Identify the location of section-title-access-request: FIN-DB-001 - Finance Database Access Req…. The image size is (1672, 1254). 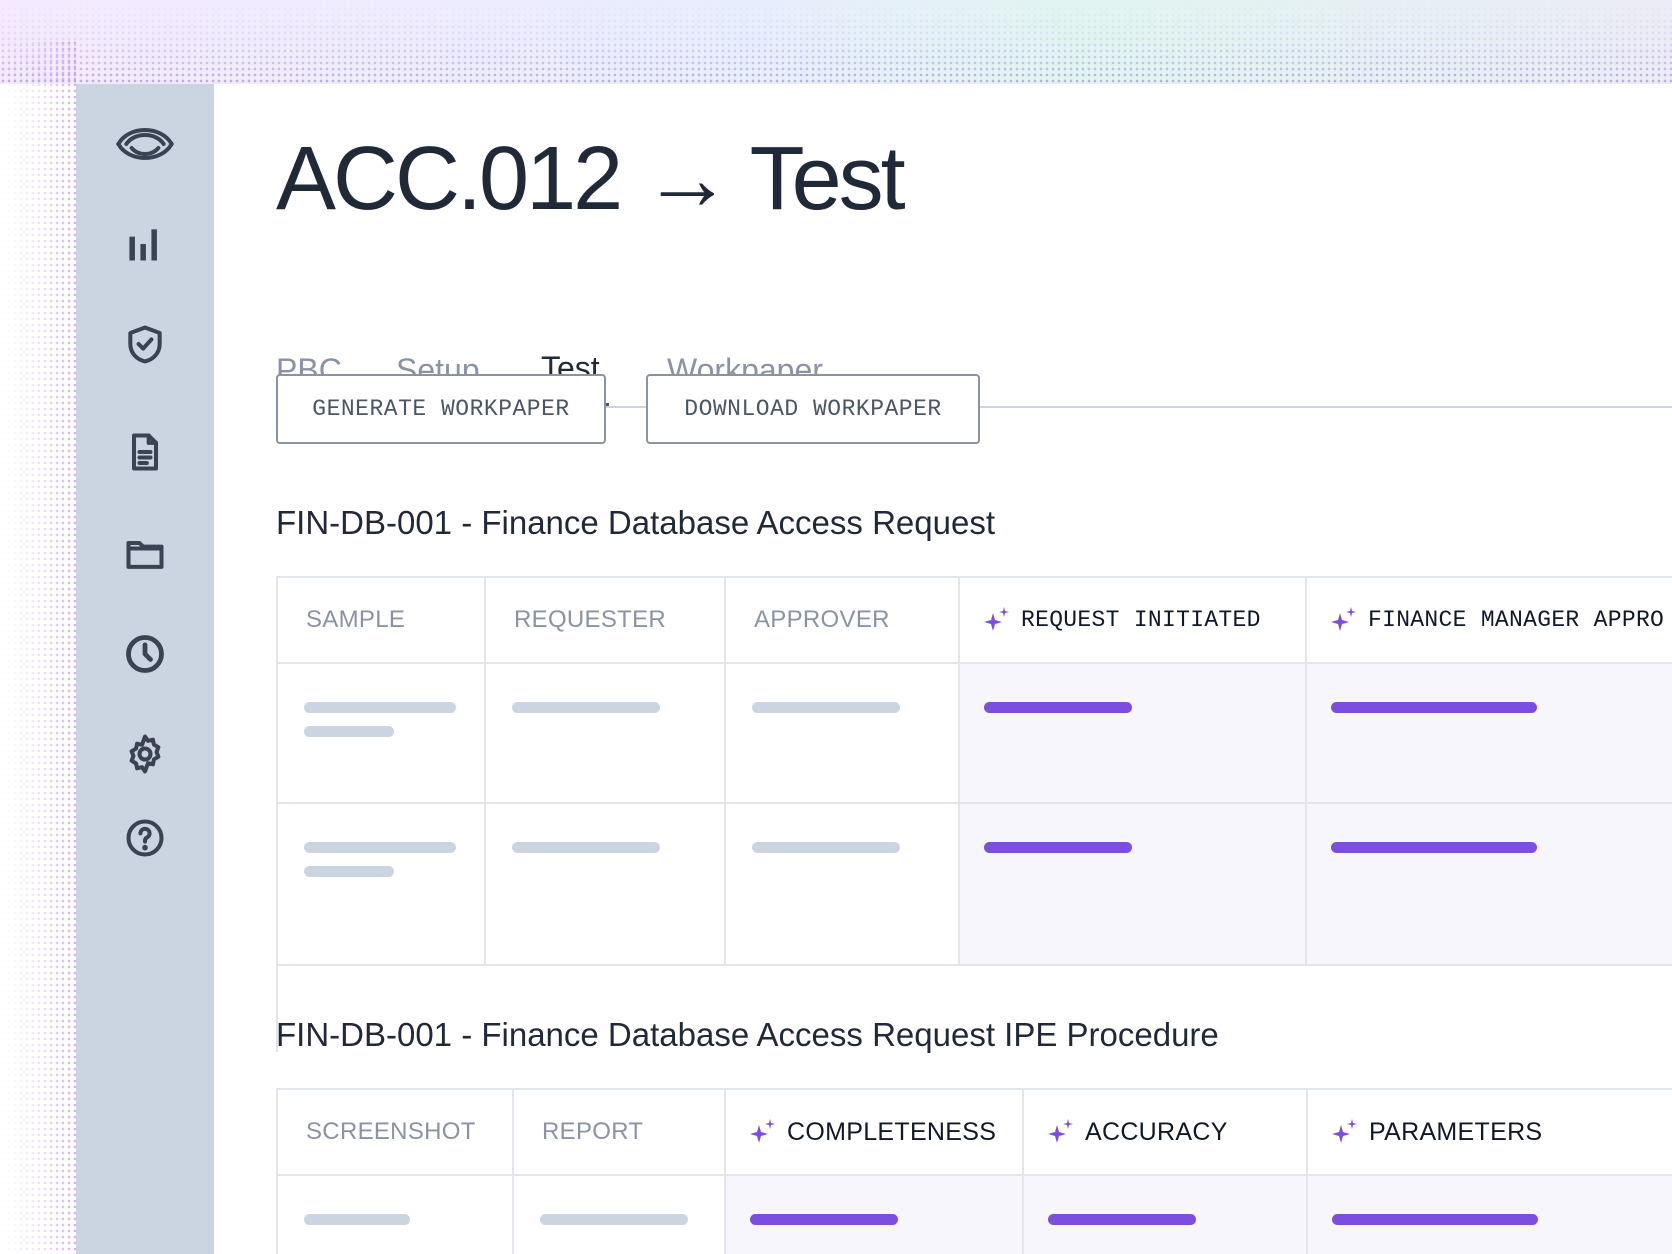
(635, 522).